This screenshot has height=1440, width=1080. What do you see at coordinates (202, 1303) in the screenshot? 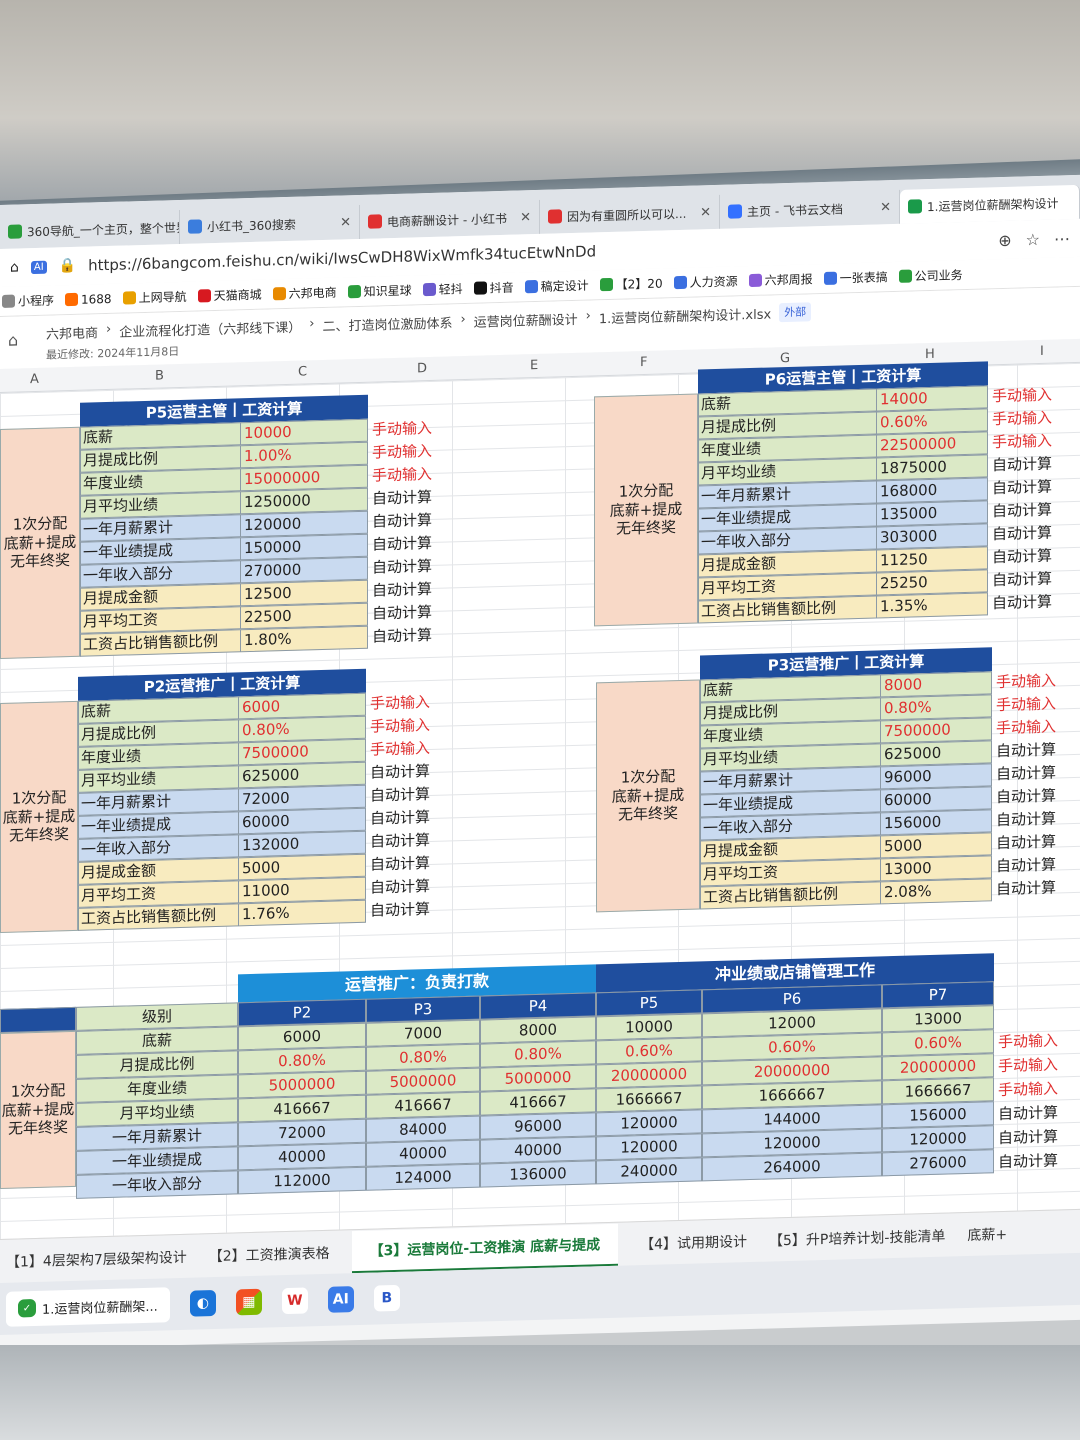
I see `browser-icon: ◐` at bounding box center [202, 1303].